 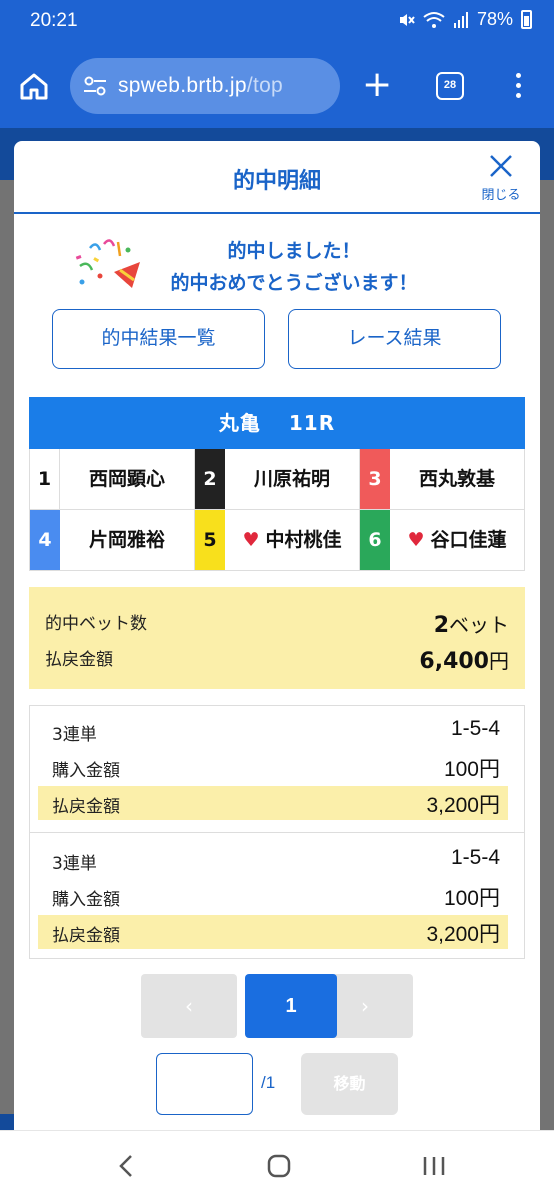 What do you see at coordinates (210, 540) in the screenshot?
I see `racer-number-badge: 5` at bounding box center [210, 540].